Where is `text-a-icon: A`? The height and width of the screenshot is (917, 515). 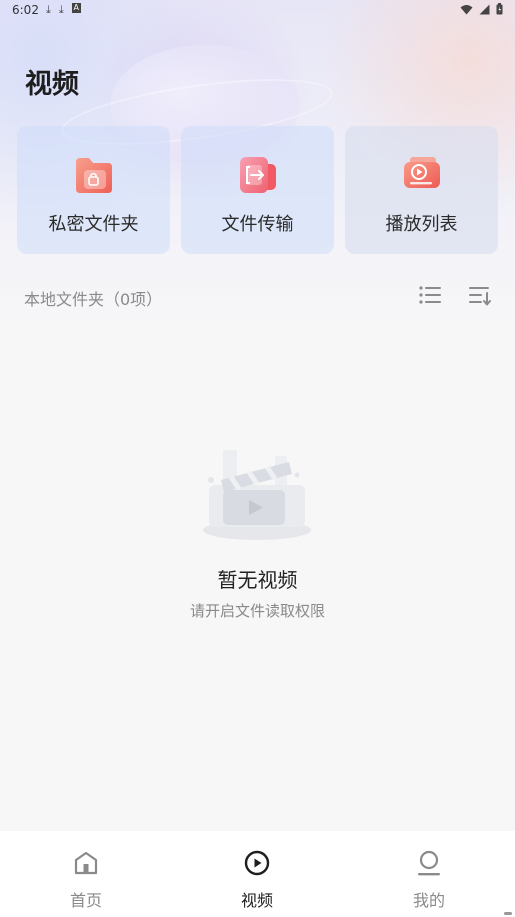 text-a-icon: A is located at coordinates (76, 8).